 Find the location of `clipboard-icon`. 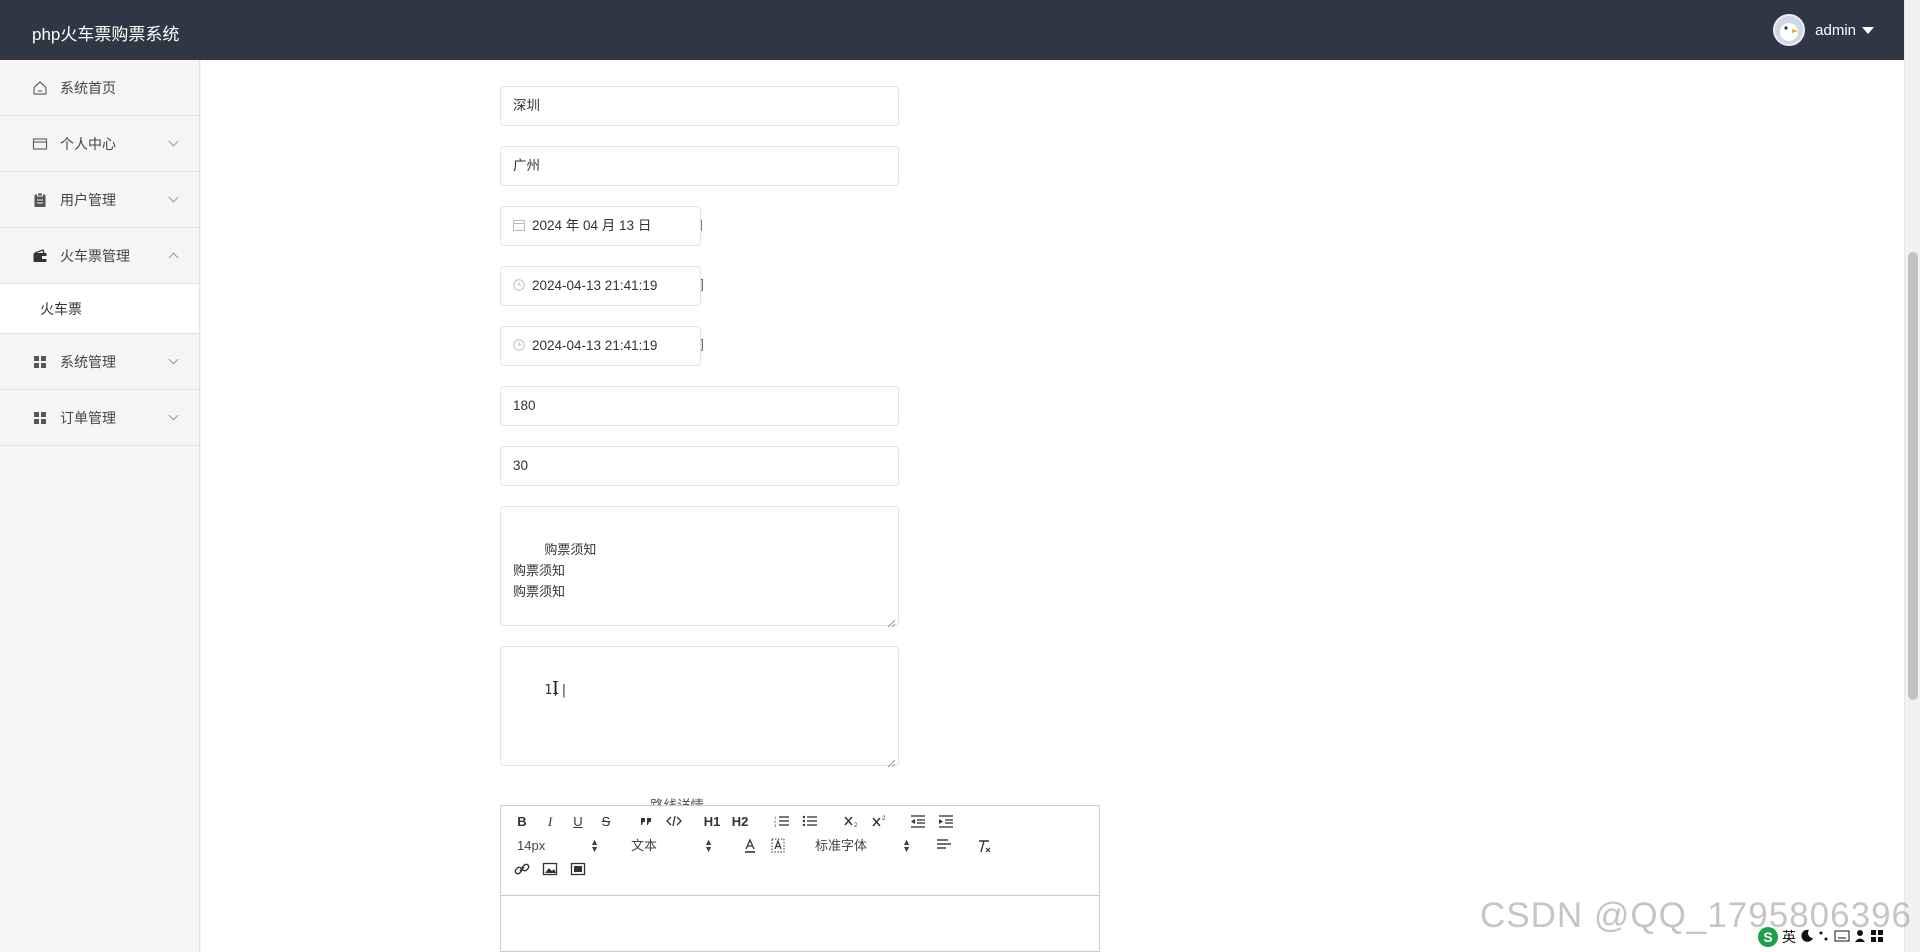

clipboard-icon is located at coordinates (40, 200).